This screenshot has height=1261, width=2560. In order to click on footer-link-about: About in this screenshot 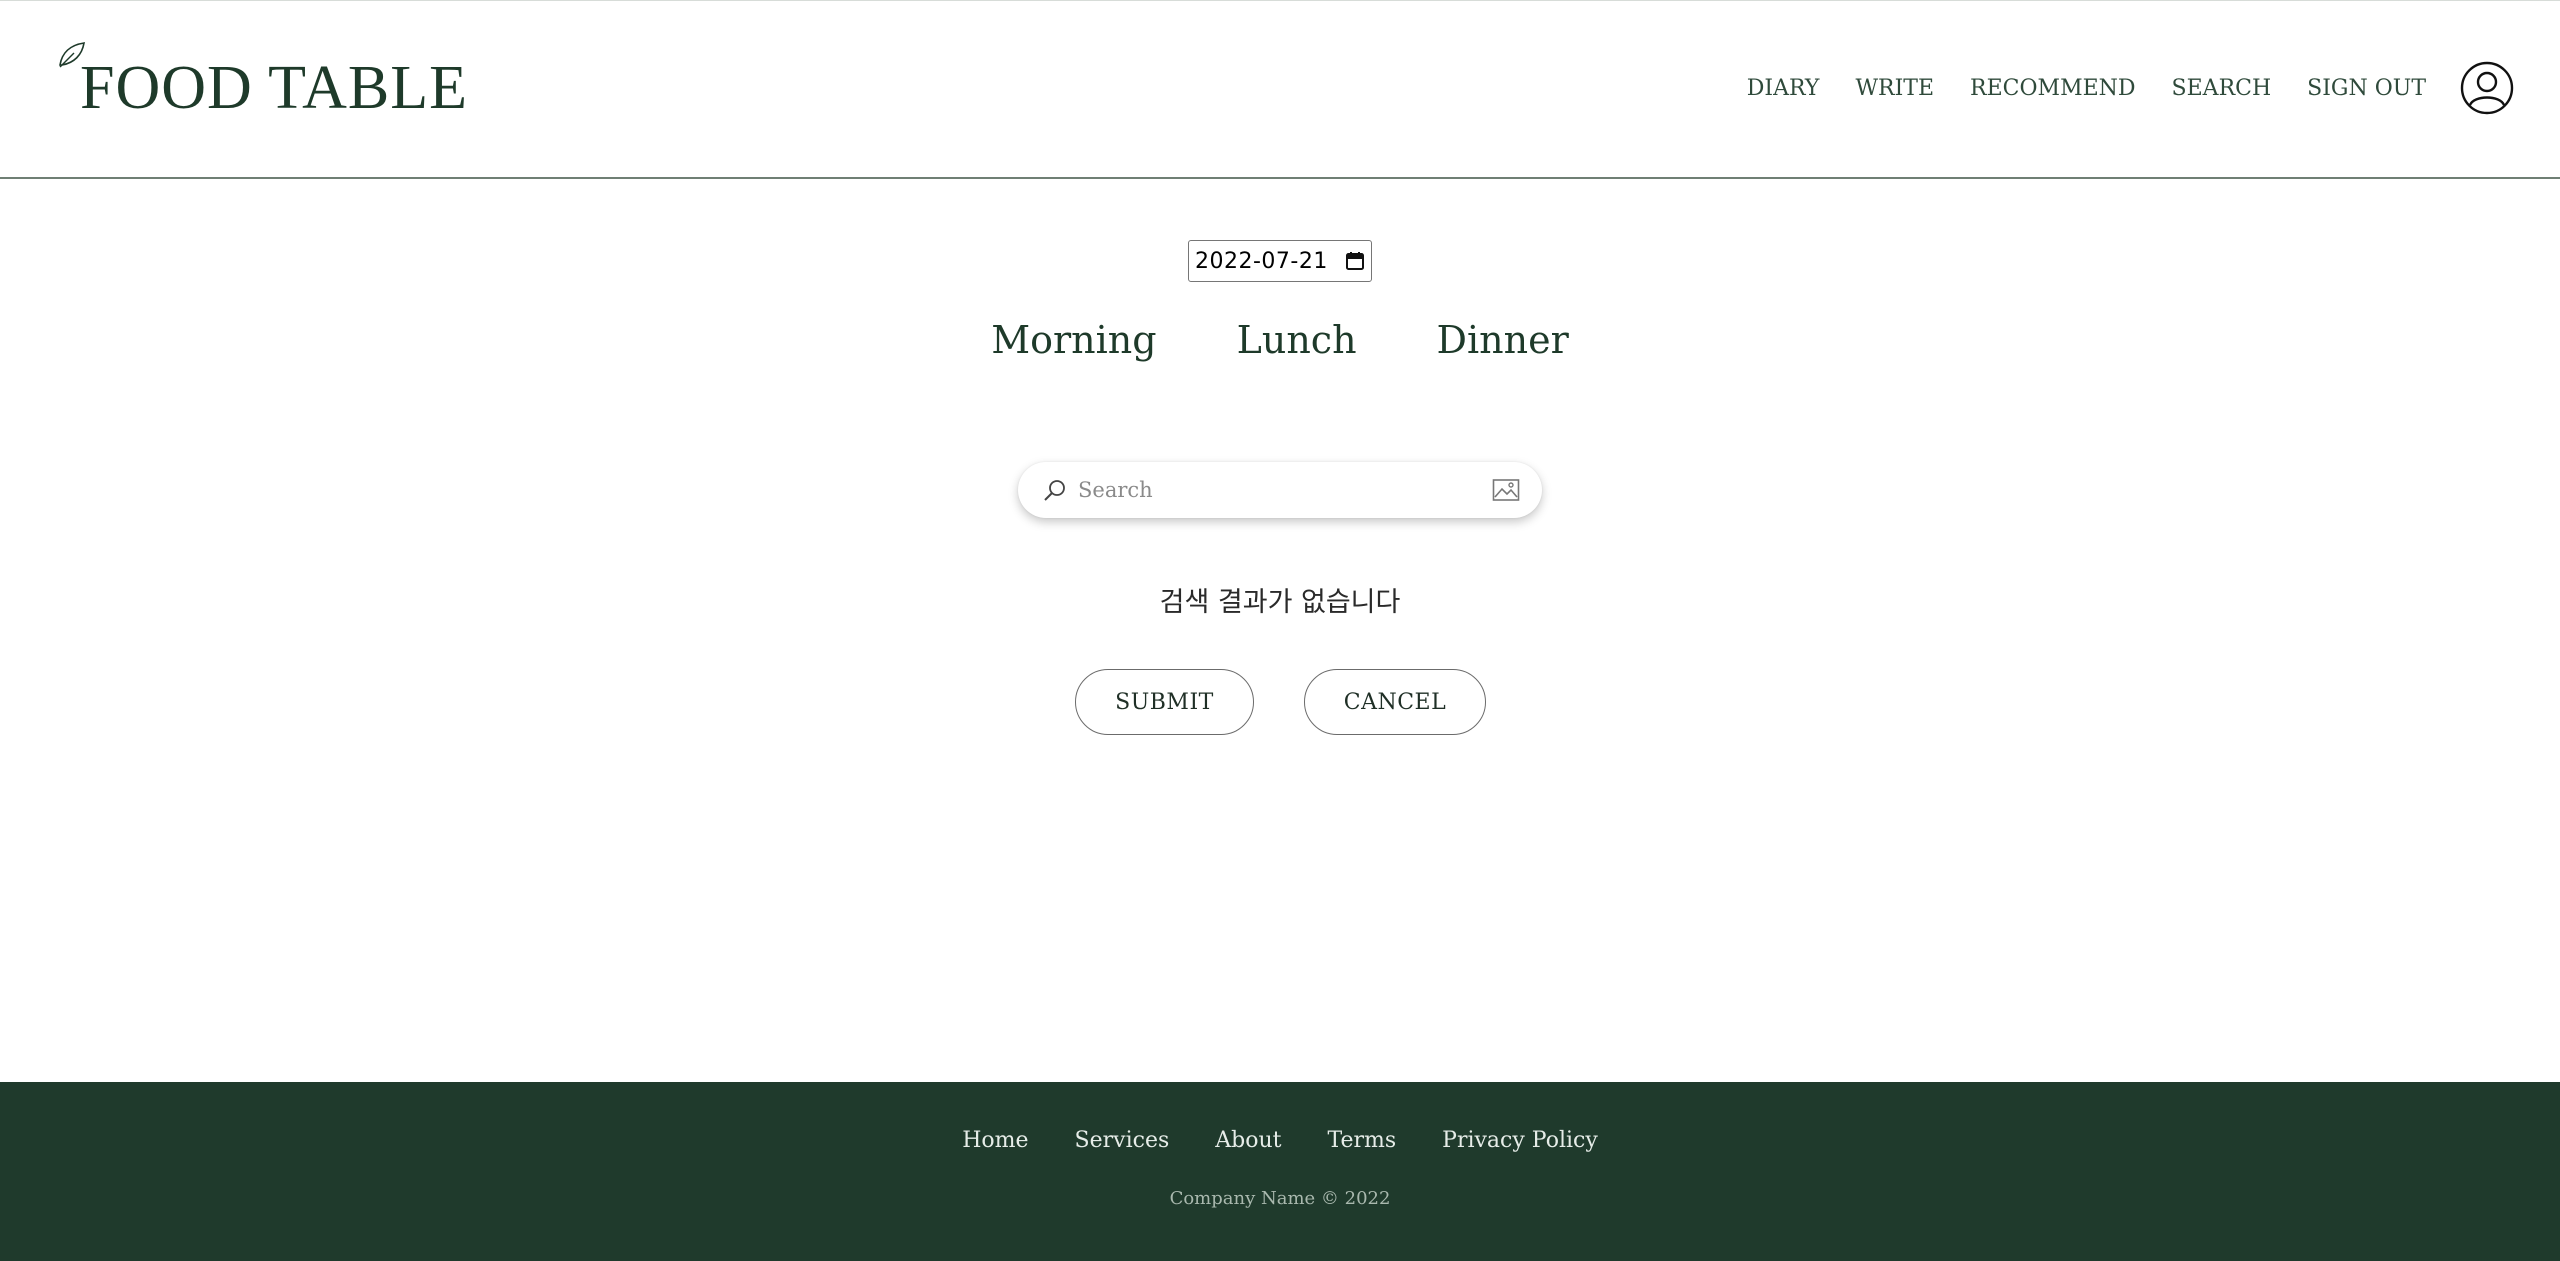, I will do `click(1248, 1140)`.